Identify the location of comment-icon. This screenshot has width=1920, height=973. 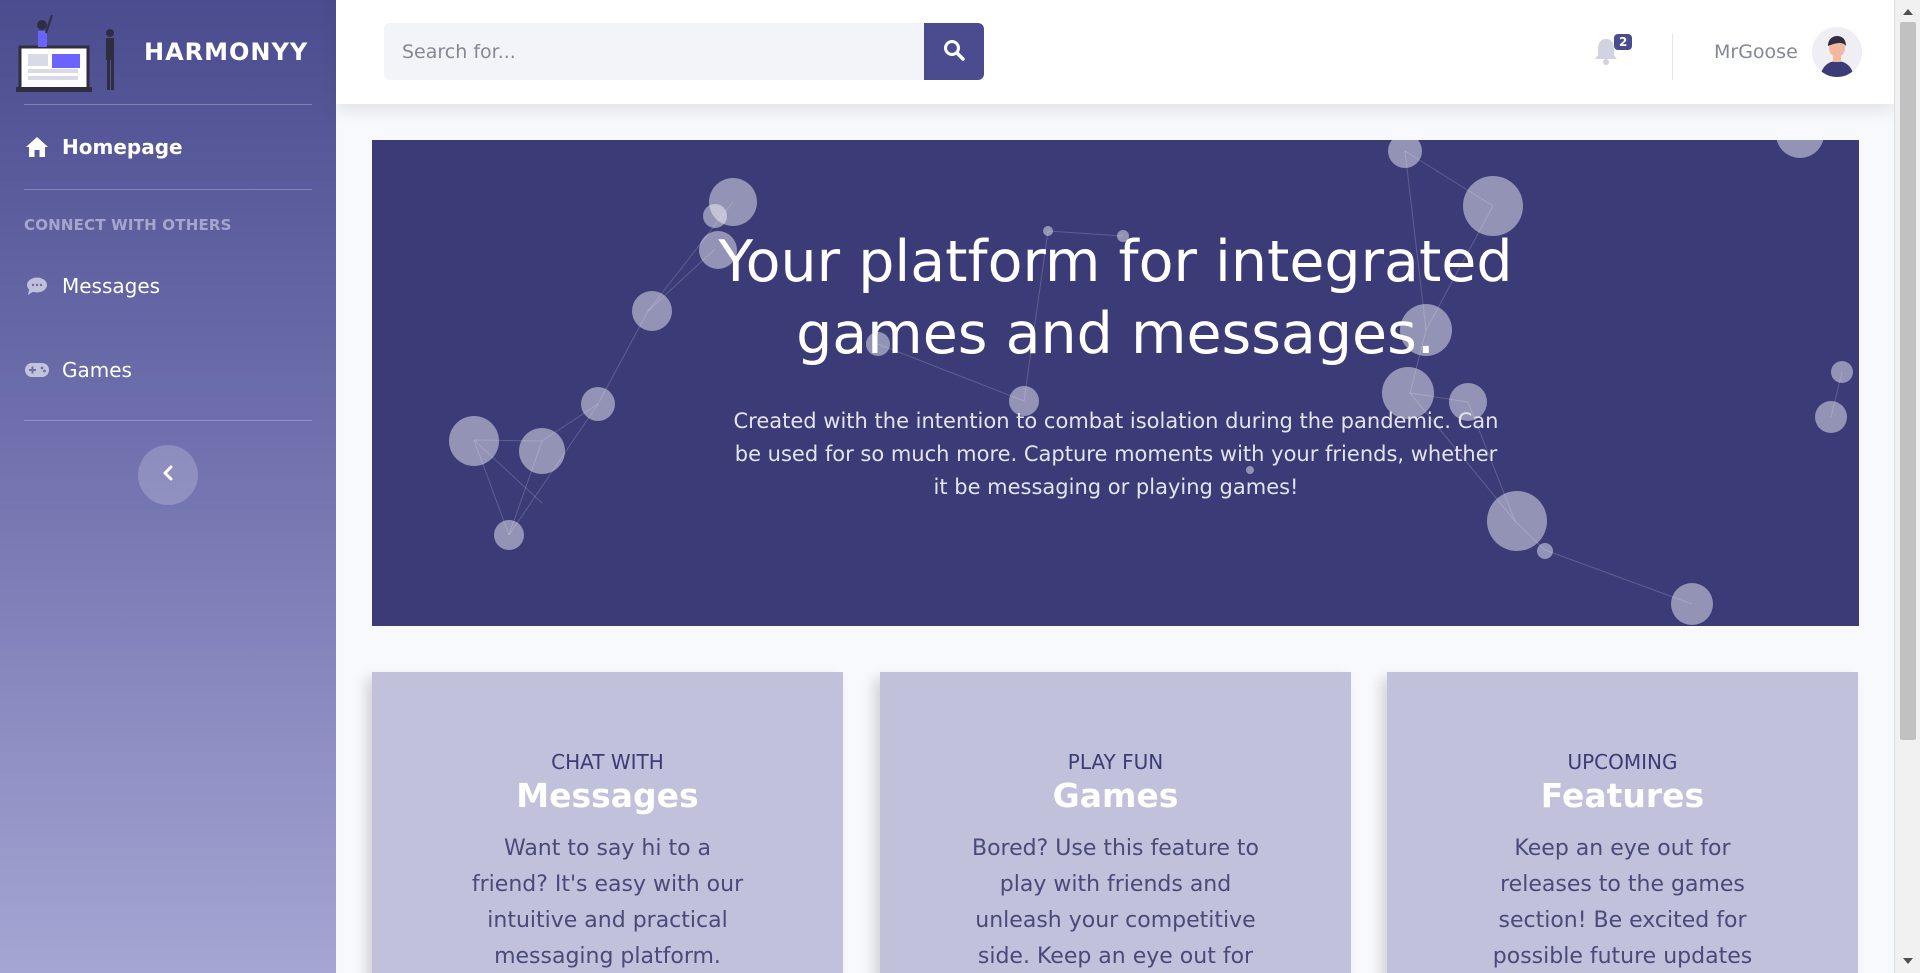
(37, 286).